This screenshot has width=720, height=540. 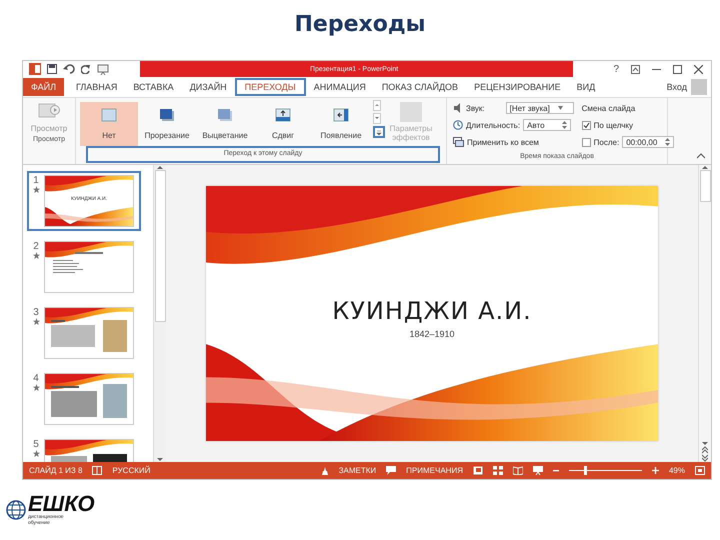 What do you see at coordinates (586, 87) in the screenshot?
I see `ribbon-tab: ВИД` at bounding box center [586, 87].